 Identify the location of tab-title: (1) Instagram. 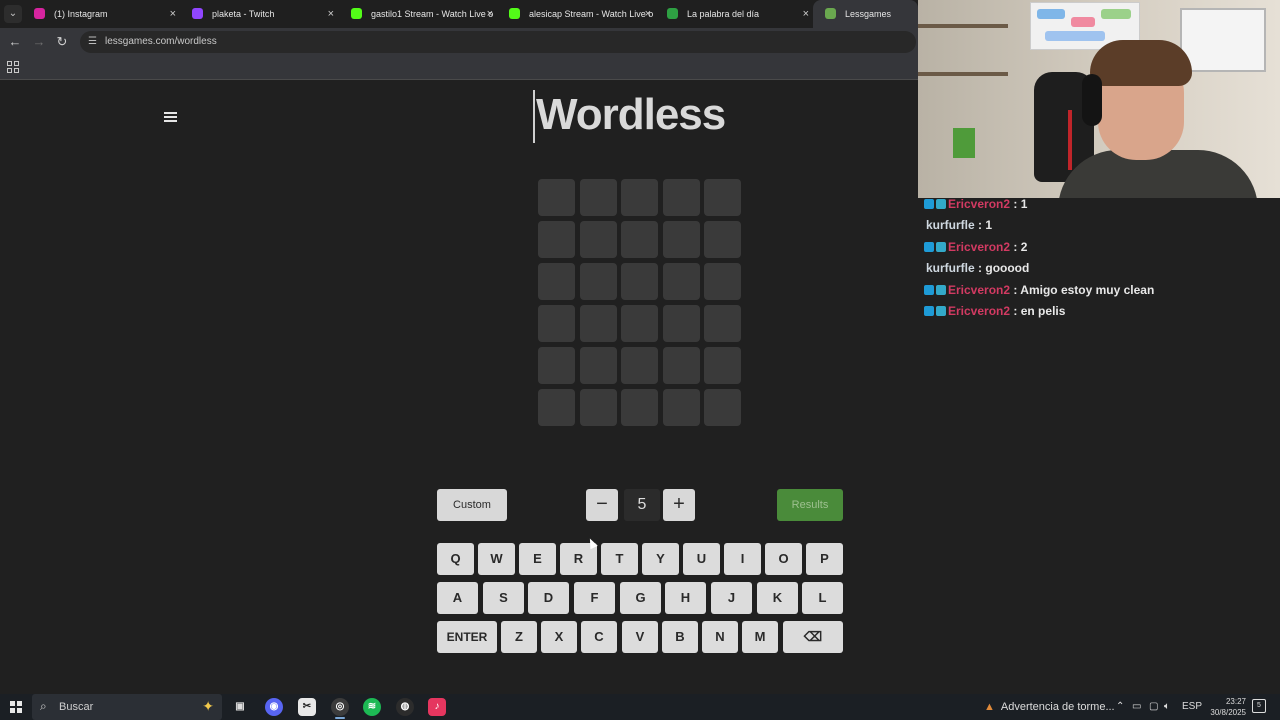
(81, 14).